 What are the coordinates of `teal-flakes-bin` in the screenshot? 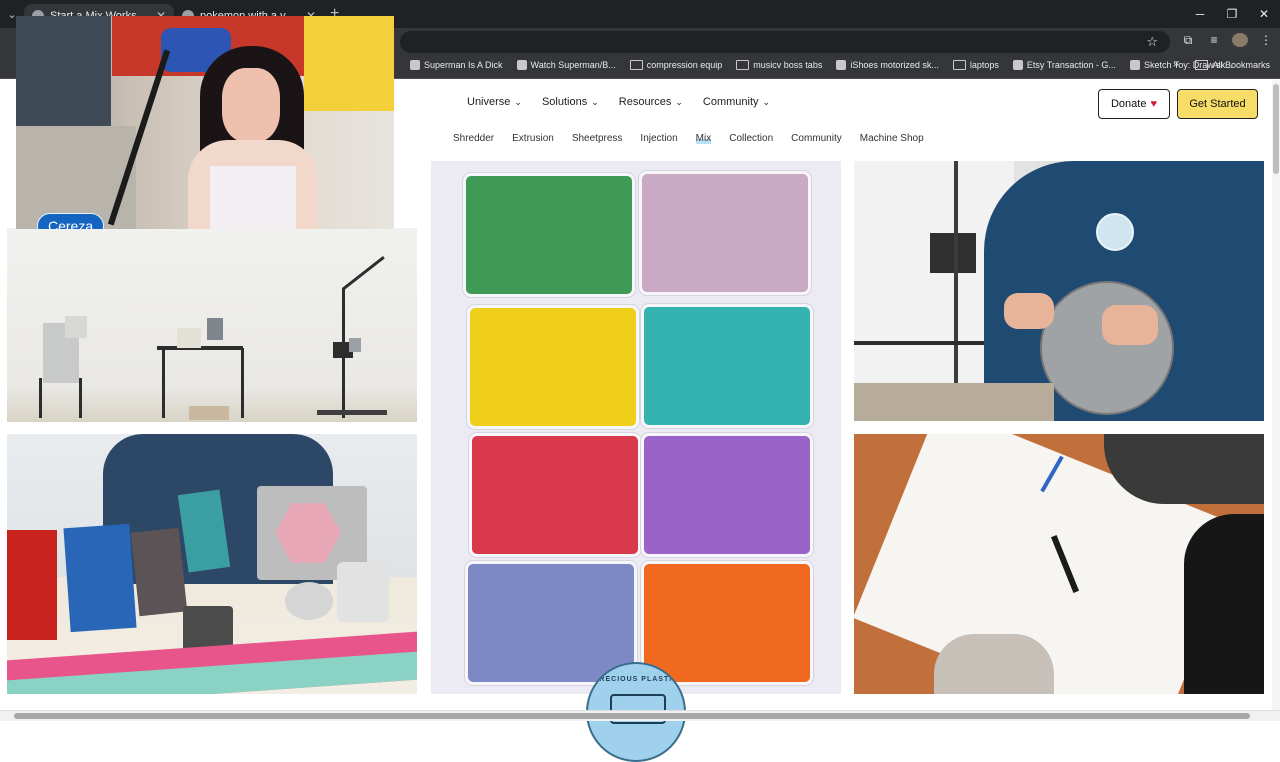 It's located at (727, 366).